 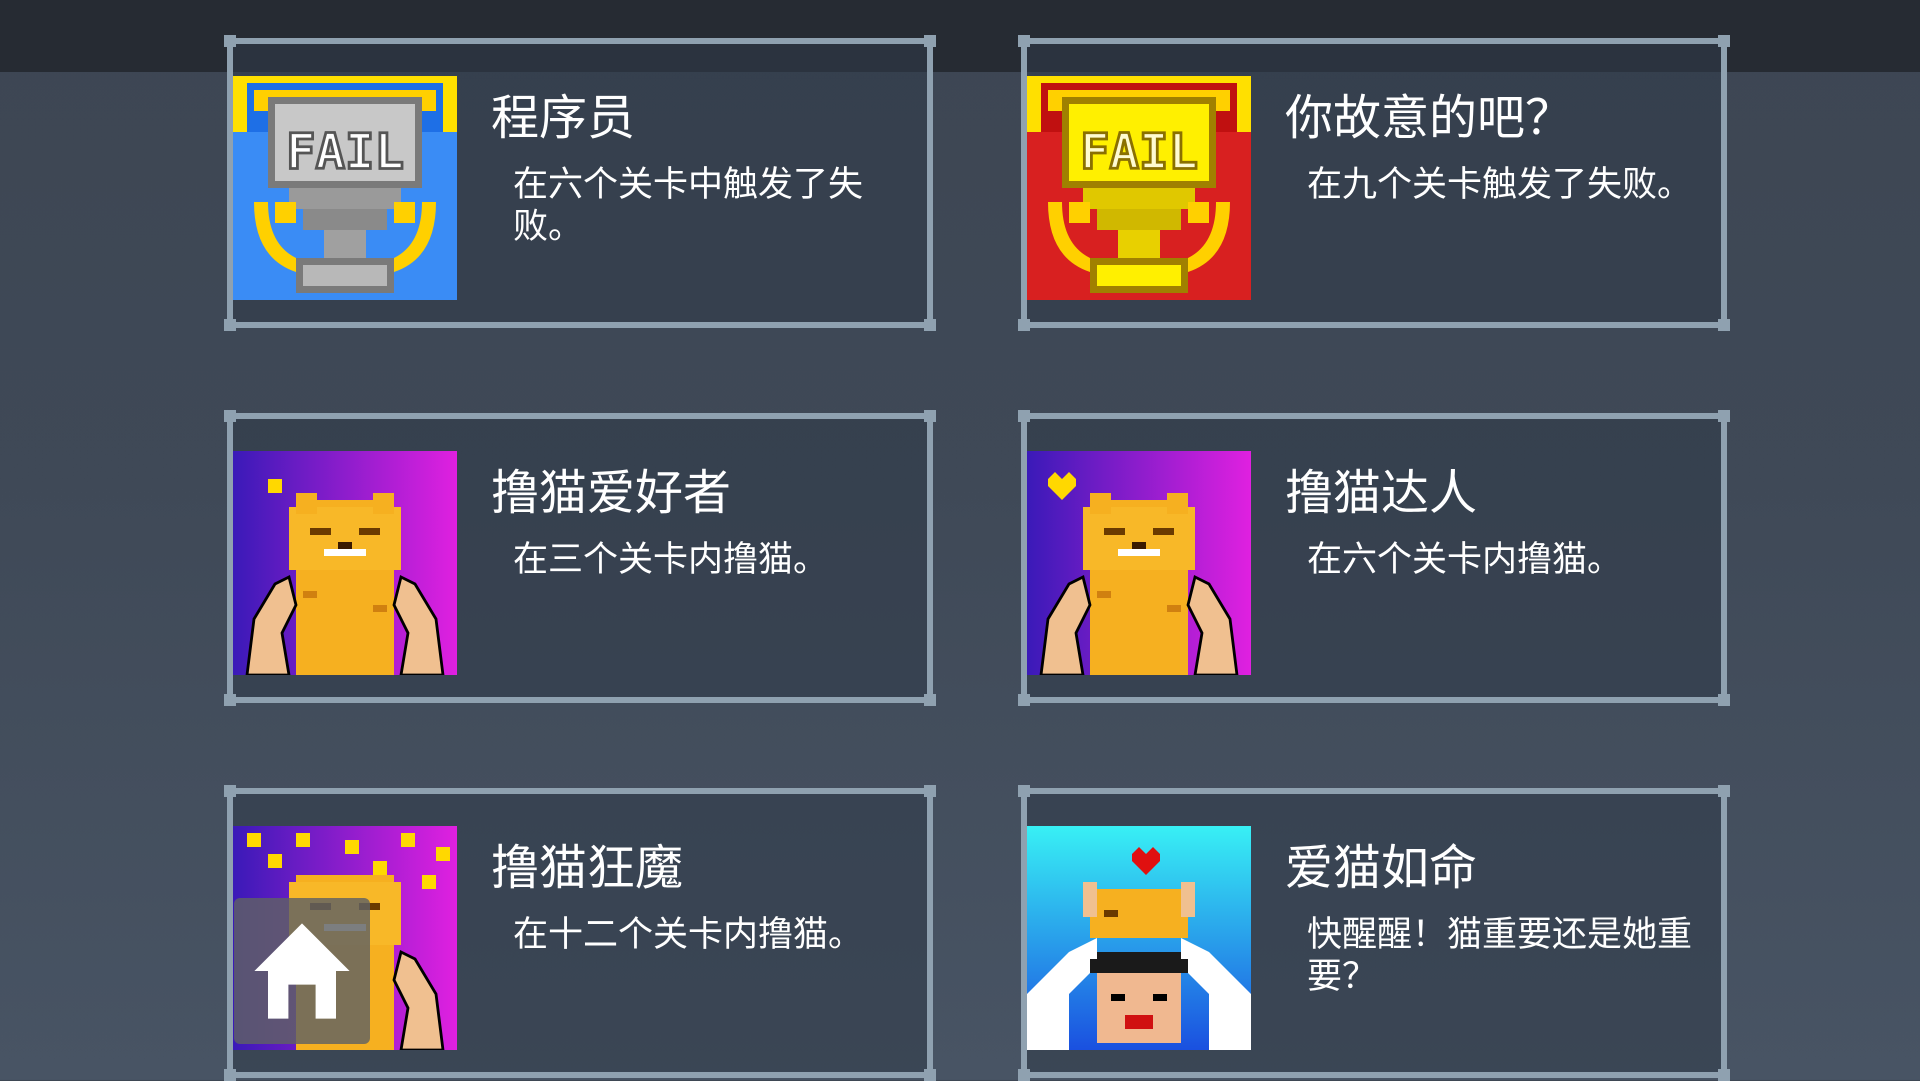 What do you see at coordinates (1381, 868) in the screenshot?
I see `achievement-title: 爱猫如命` at bounding box center [1381, 868].